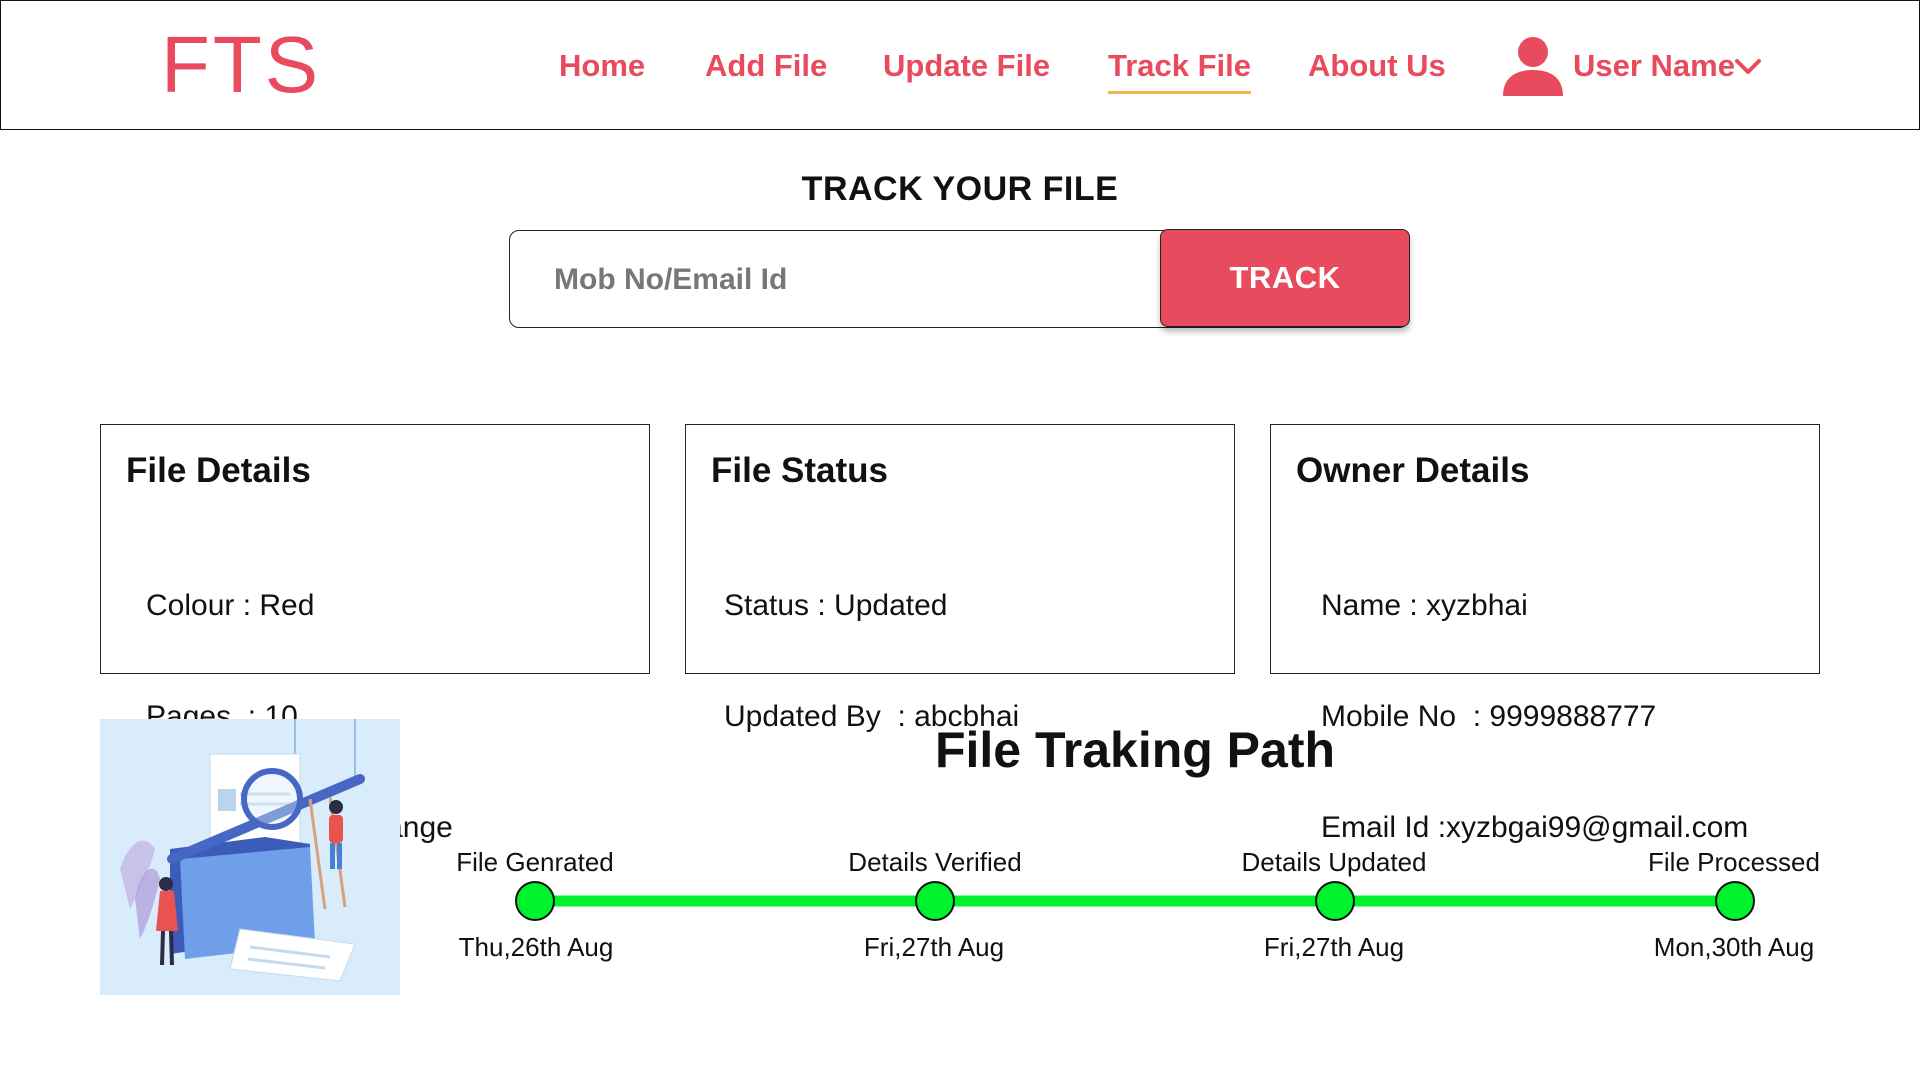  I want to click on step-label: Details Updated, so click(1334, 862).